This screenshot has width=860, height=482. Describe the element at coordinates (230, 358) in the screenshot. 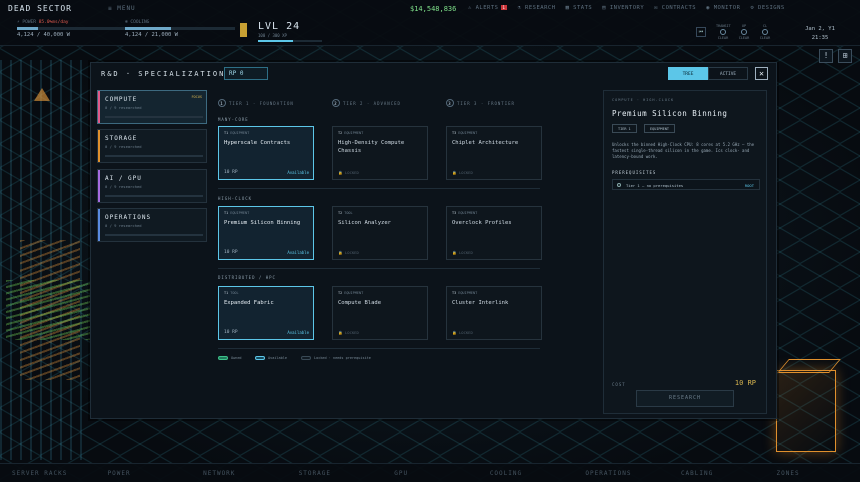

I see `legend-owned: Owned` at that location.